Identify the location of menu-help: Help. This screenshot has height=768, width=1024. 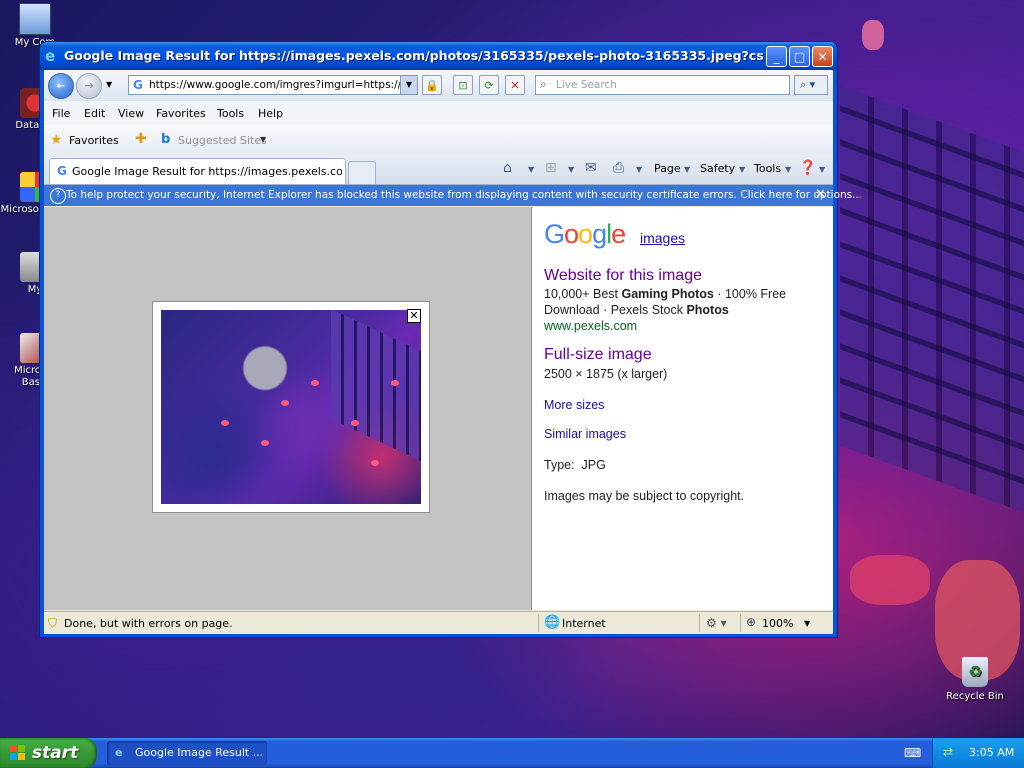
(270, 113).